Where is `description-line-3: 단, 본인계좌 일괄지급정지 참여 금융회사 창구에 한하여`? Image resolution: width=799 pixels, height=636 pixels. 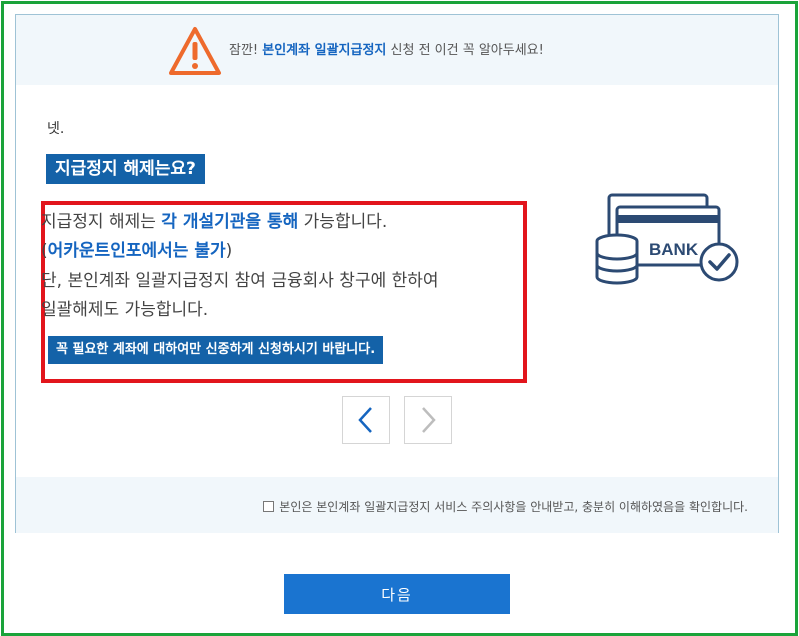 description-line-3: 단, 본인계좌 일괄지급정지 참여 금융회사 창구에 한하여 is located at coordinates (240, 281).